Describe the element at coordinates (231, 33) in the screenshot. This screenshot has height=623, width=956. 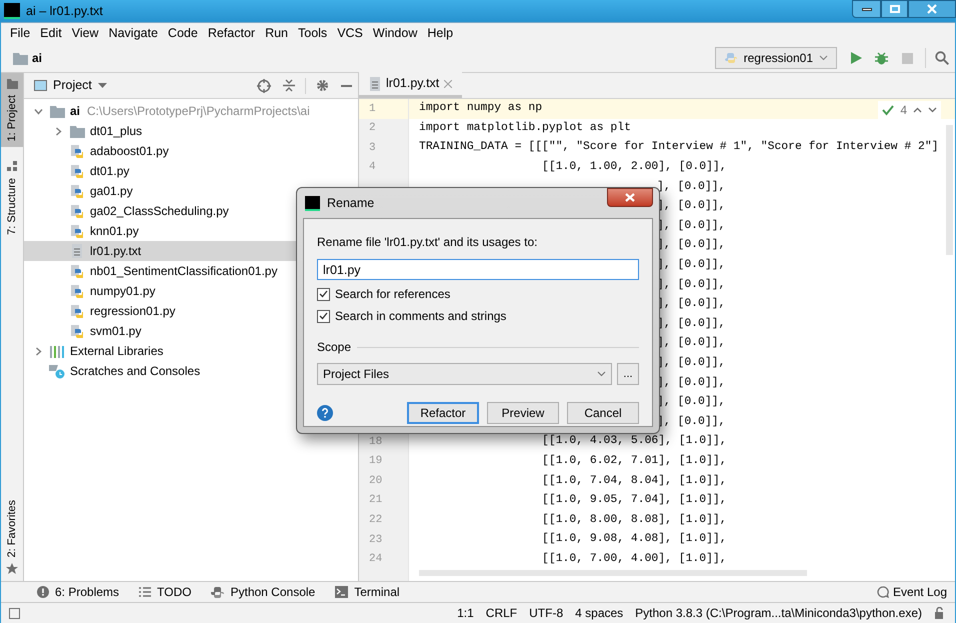
I see `menu-item: Refactor` at that location.